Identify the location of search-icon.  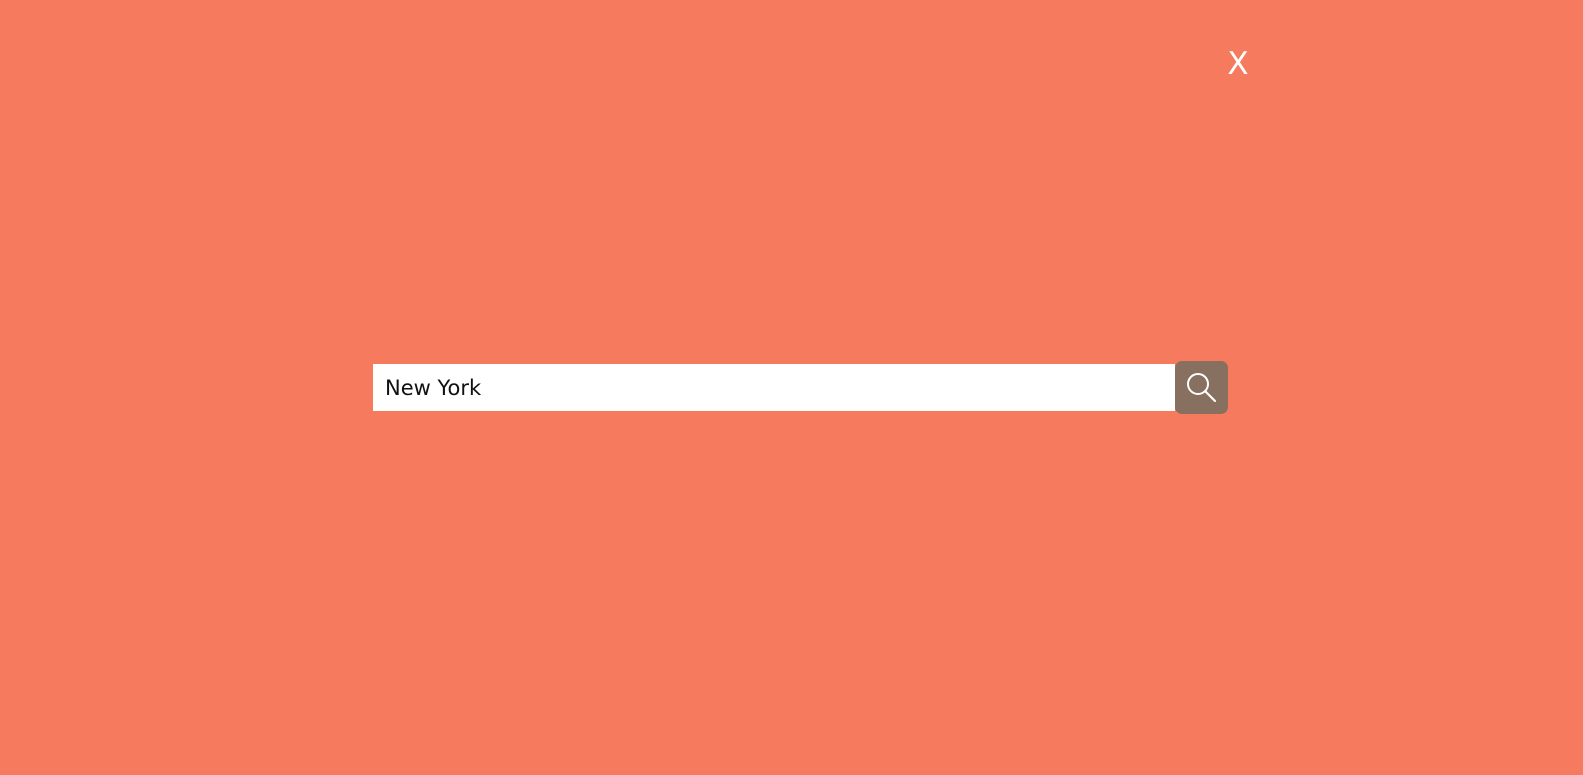
(1201, 387).